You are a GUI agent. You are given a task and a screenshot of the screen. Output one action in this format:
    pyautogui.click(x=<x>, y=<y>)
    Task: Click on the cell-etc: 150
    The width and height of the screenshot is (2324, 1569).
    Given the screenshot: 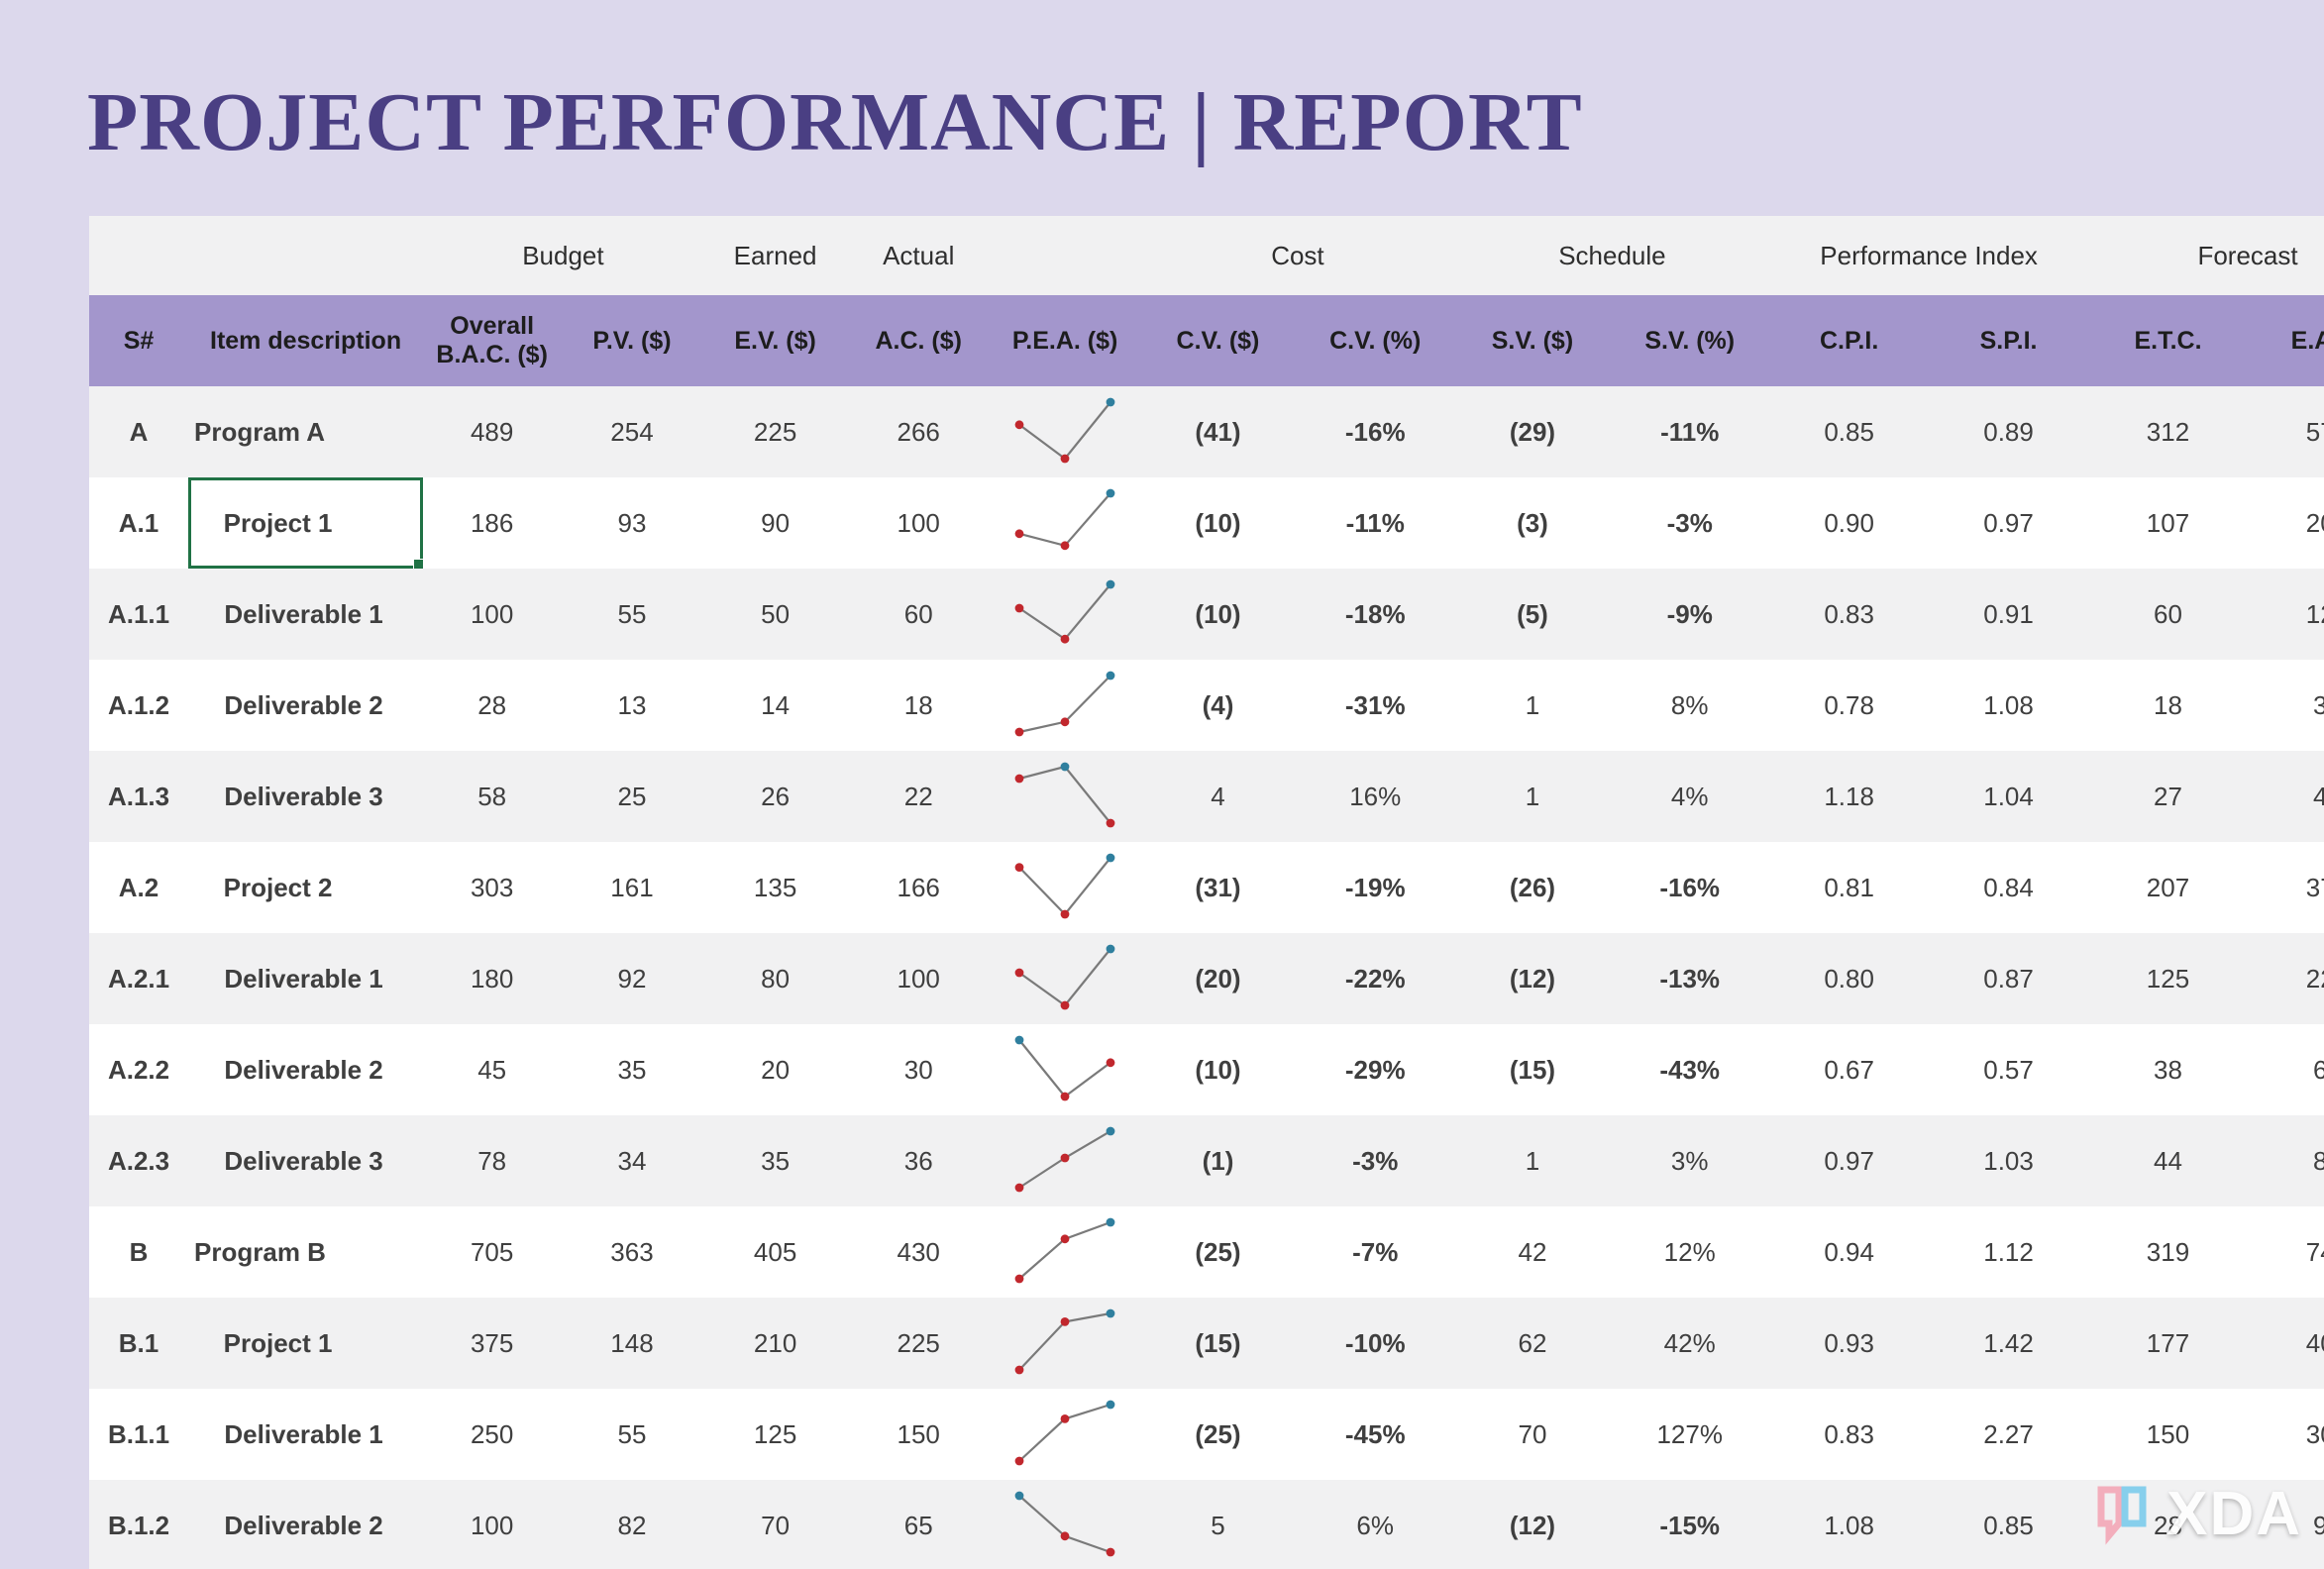 What is the action you would take?
    pyautogui.click(x=2168, y=1434)
    